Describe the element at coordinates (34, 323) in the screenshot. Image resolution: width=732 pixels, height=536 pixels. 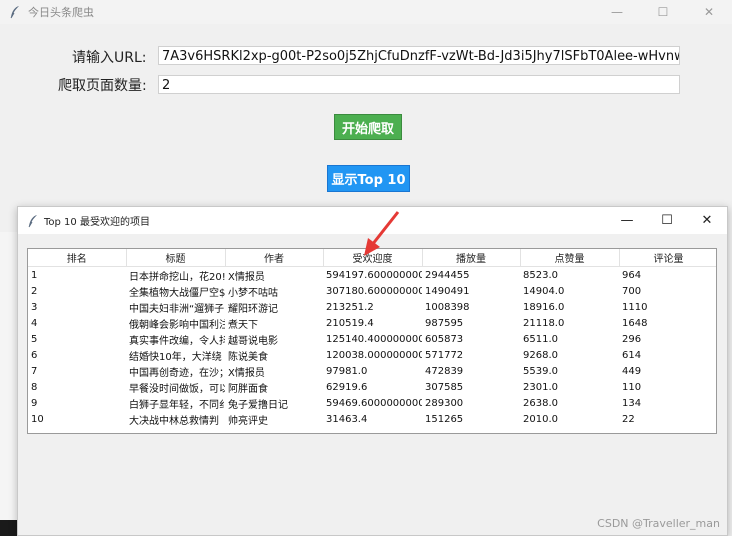
I see `cell-rank: 4` at that location.